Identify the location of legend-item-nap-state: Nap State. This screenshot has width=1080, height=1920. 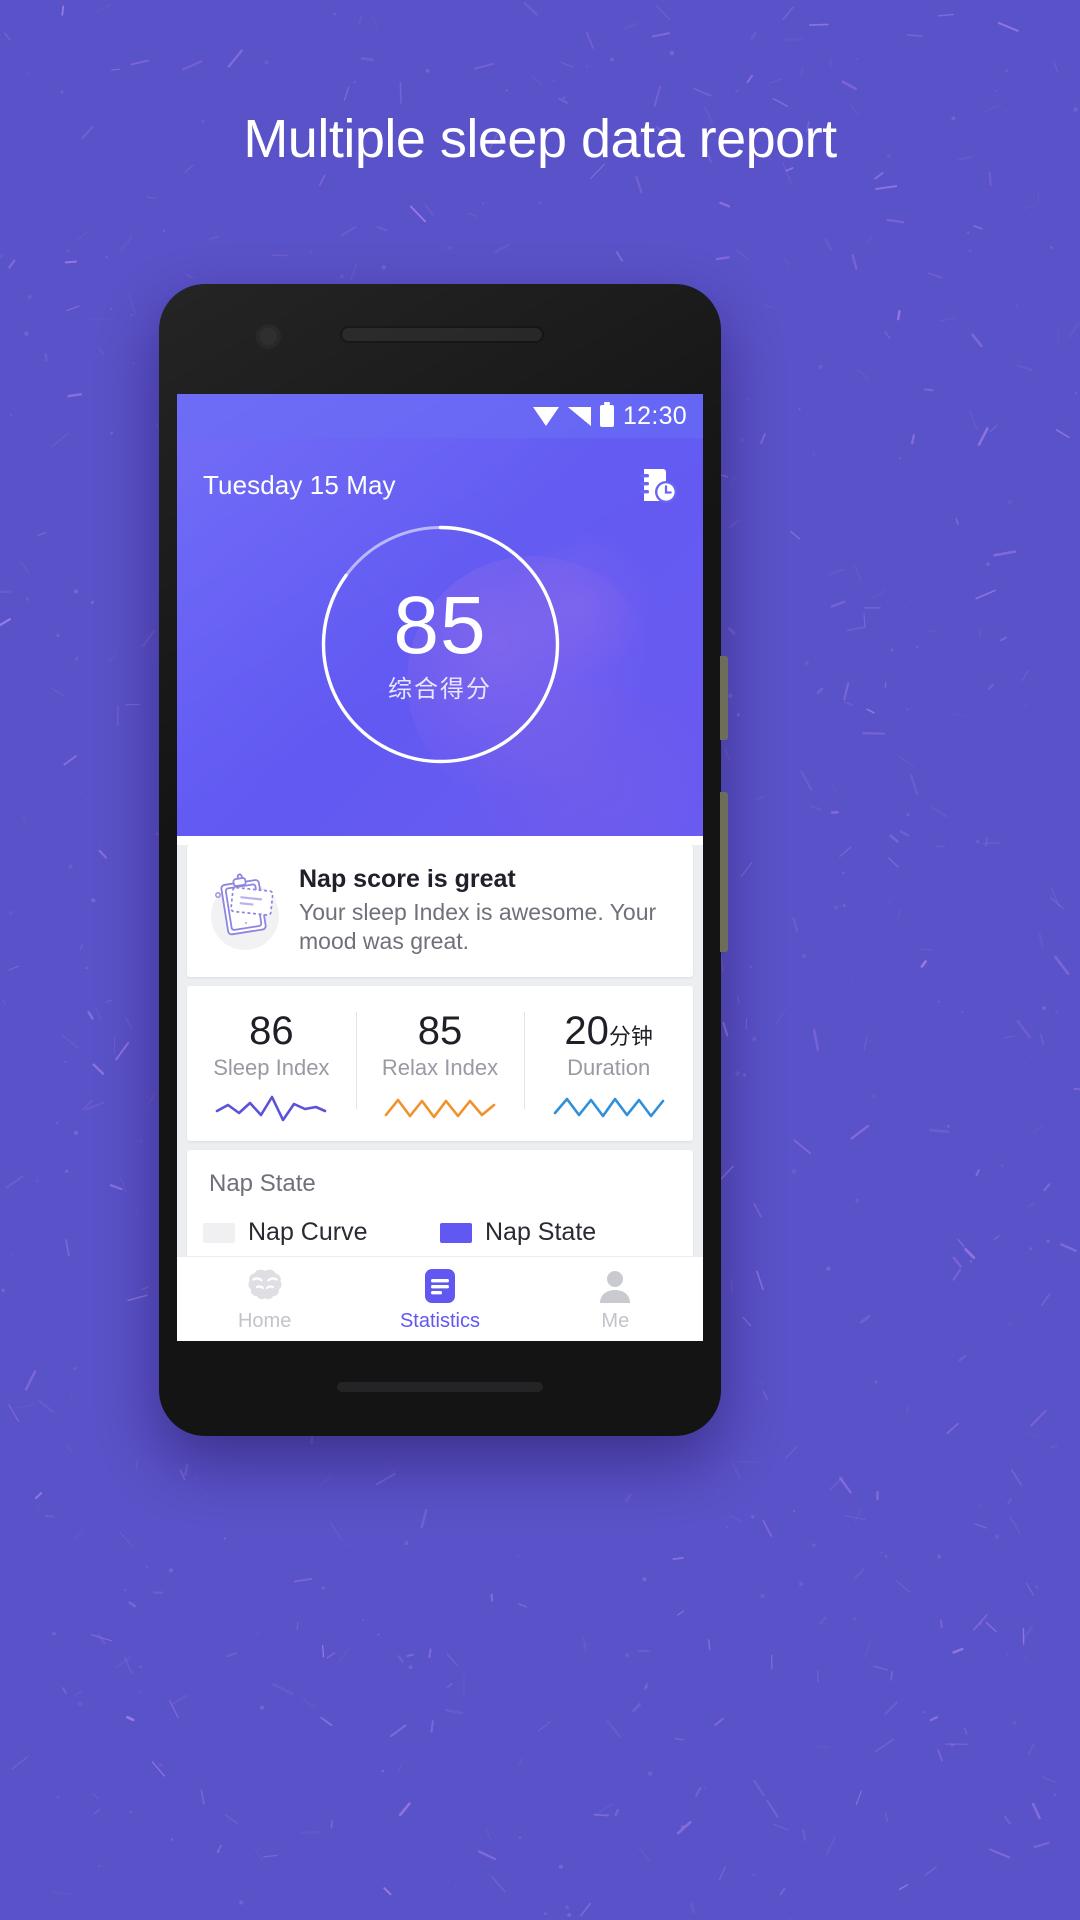
(558, 1232).